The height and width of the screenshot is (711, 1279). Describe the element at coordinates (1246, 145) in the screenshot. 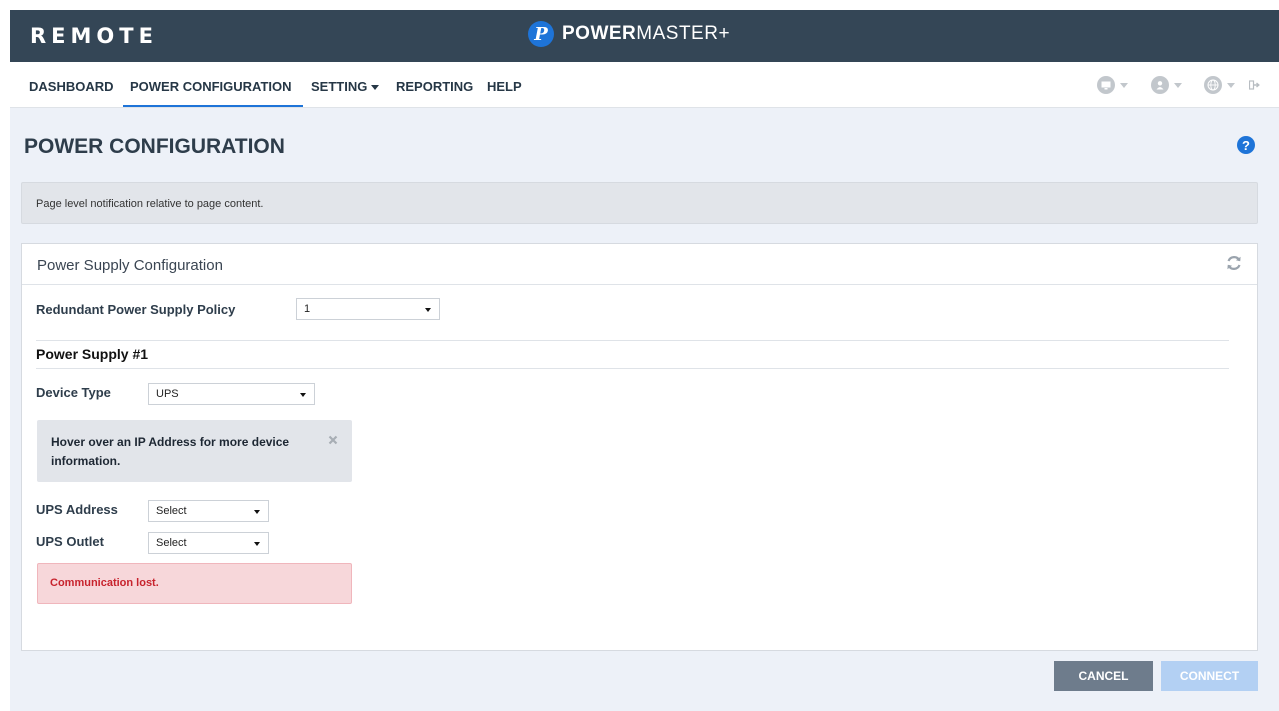

I see `help-icon: ?` at that location.